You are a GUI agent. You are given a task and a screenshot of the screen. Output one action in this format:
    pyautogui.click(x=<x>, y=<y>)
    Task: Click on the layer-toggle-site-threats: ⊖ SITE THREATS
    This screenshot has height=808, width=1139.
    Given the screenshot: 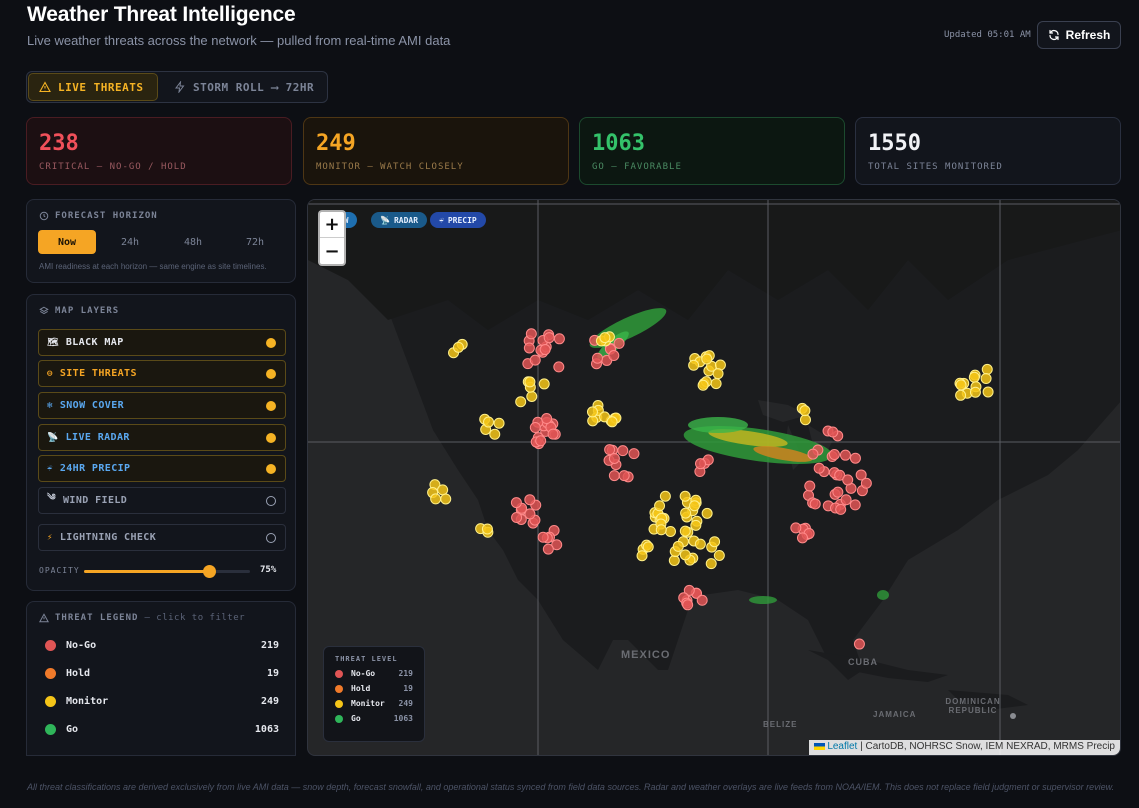 What is the action you would take?
    pyautogui.click(x=162, y=373)
    